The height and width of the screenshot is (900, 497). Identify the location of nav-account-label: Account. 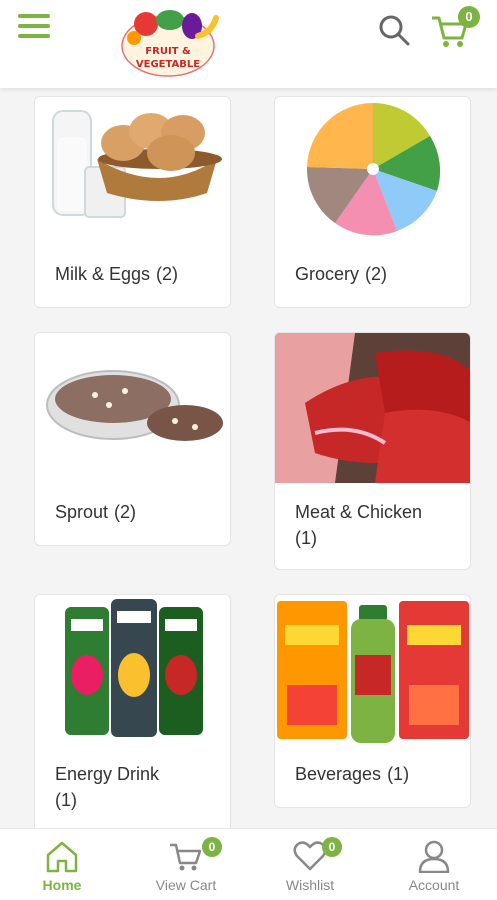
(434, 885).